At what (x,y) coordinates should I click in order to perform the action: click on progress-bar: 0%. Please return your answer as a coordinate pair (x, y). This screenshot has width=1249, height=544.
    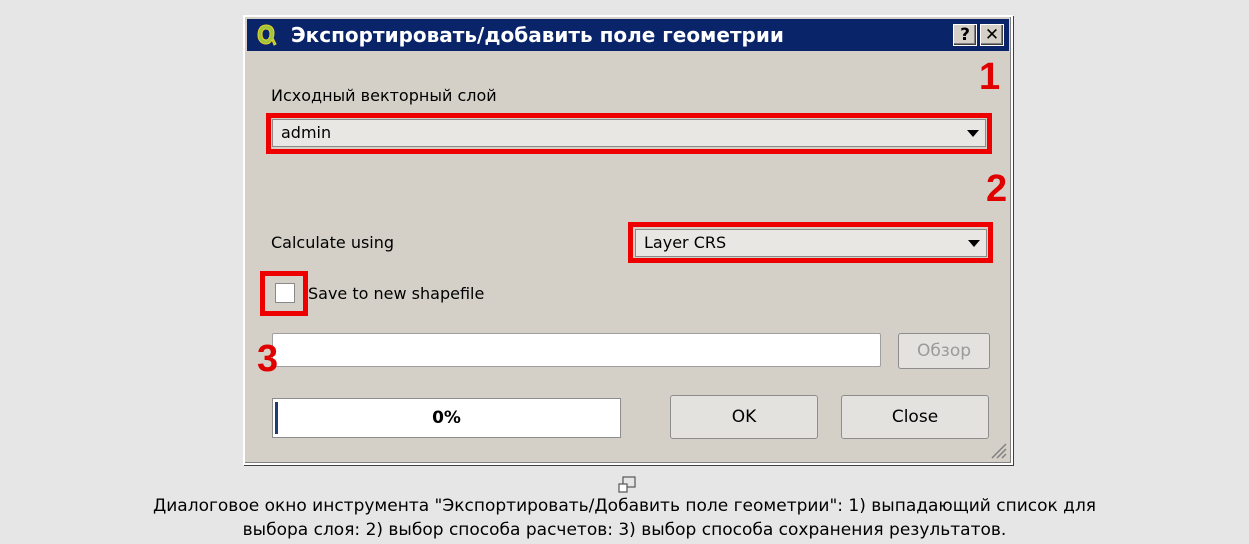
    Looking at the image, I should click on (446, 418).